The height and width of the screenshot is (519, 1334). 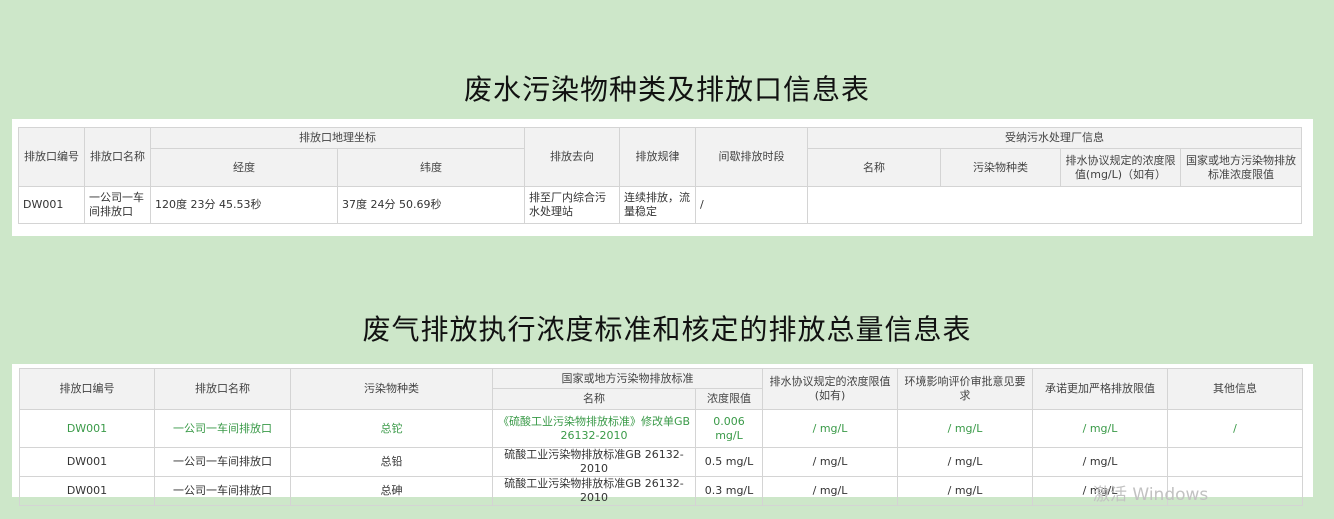 What do you see at coordinates (337, 138) in the screenshot?
I see `header-coordinates: 排放口地理坐标` at bounding box center [337, 138].